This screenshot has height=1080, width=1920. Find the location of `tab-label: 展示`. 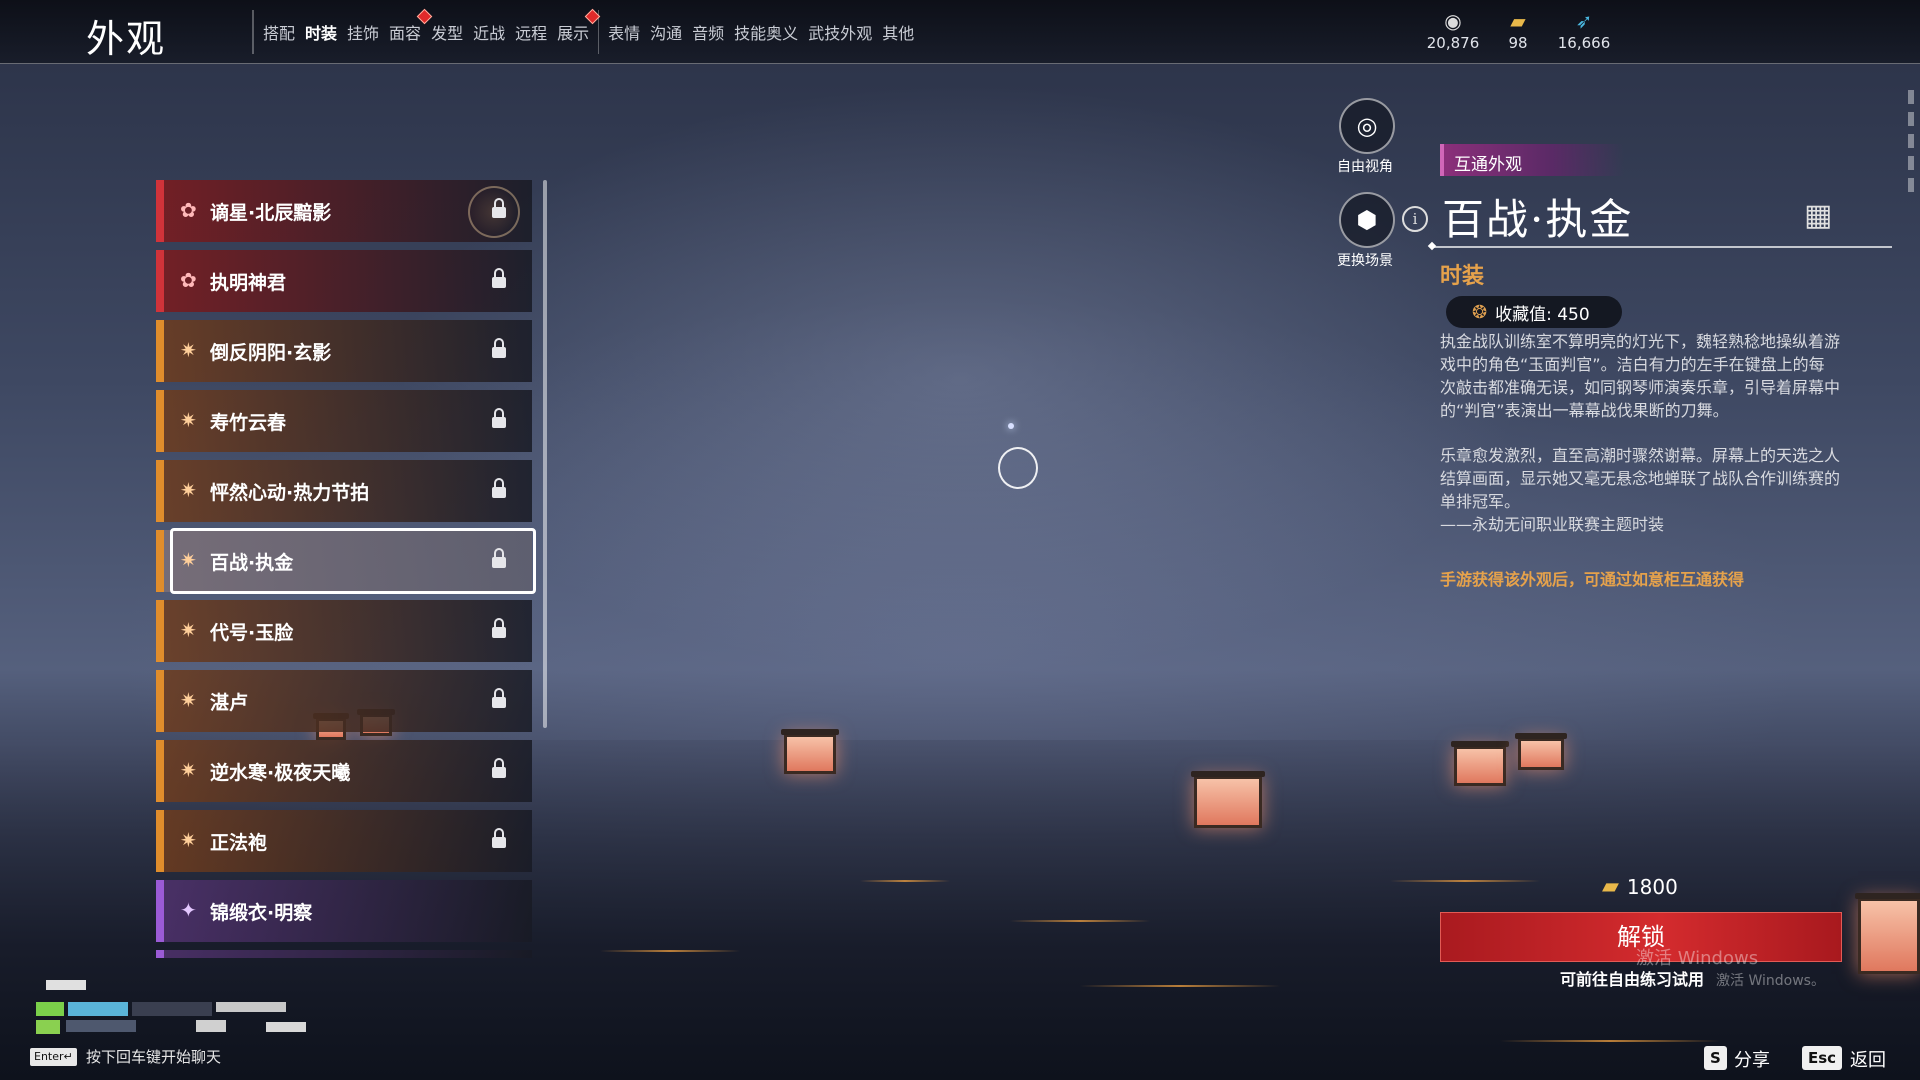

tab-label: 展示 is located at coordinates (573, 33).